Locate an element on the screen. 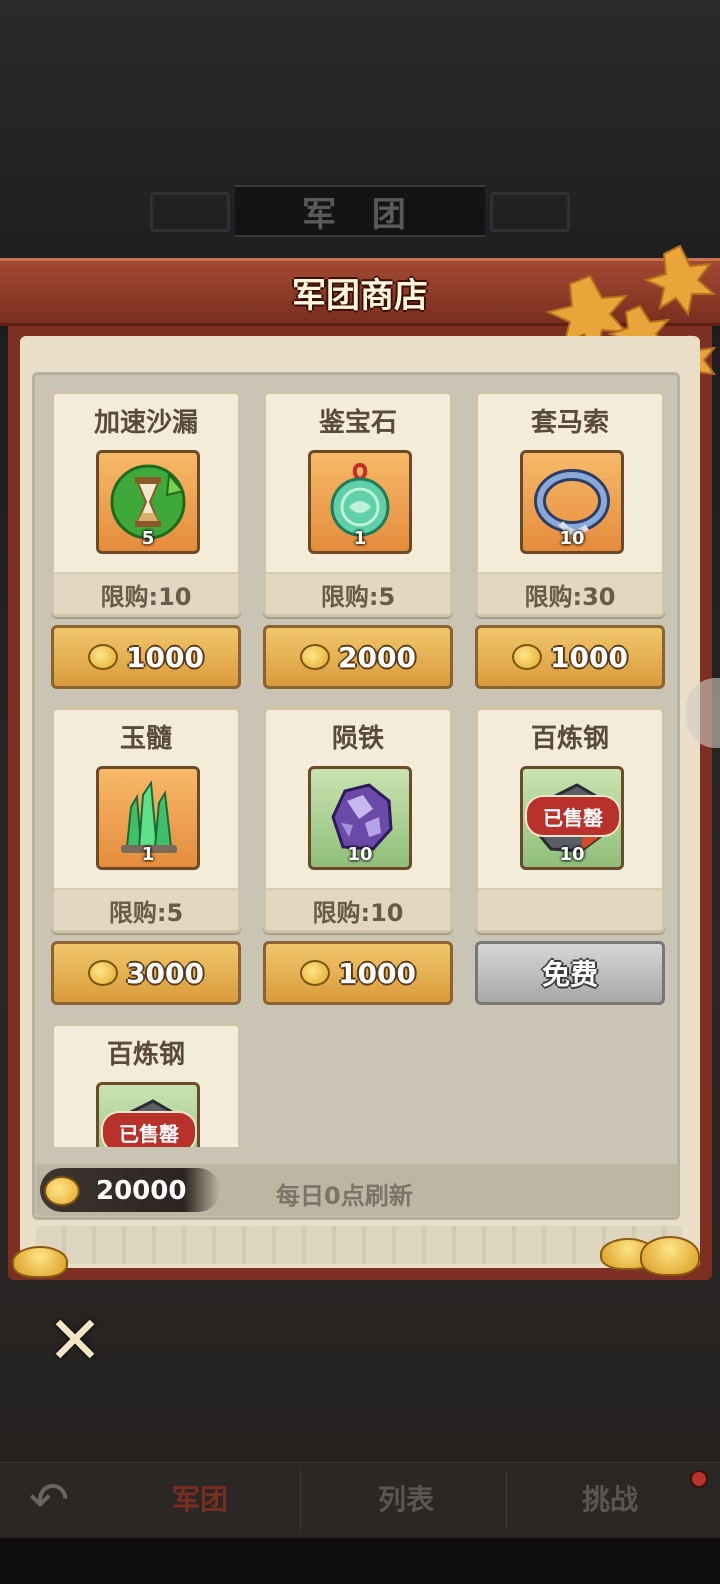 The width and height of the screenshot is (720, 1584). item-name: 套马索 is located at coordinates (569, 423).